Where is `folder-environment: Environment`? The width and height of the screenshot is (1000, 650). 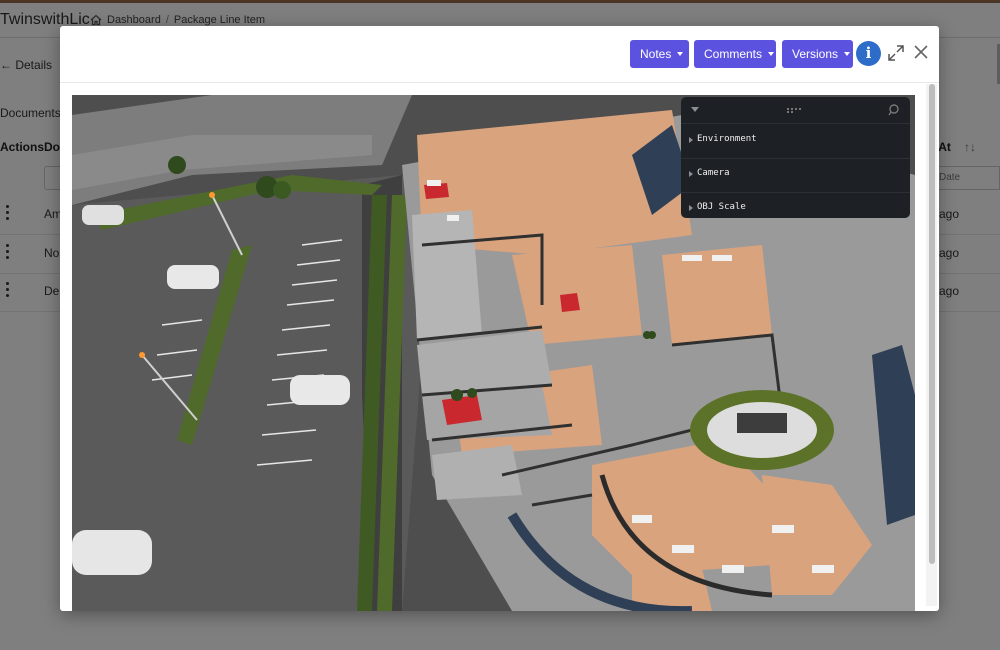
folder-environment: Environment is located at coordinates (795, 141).